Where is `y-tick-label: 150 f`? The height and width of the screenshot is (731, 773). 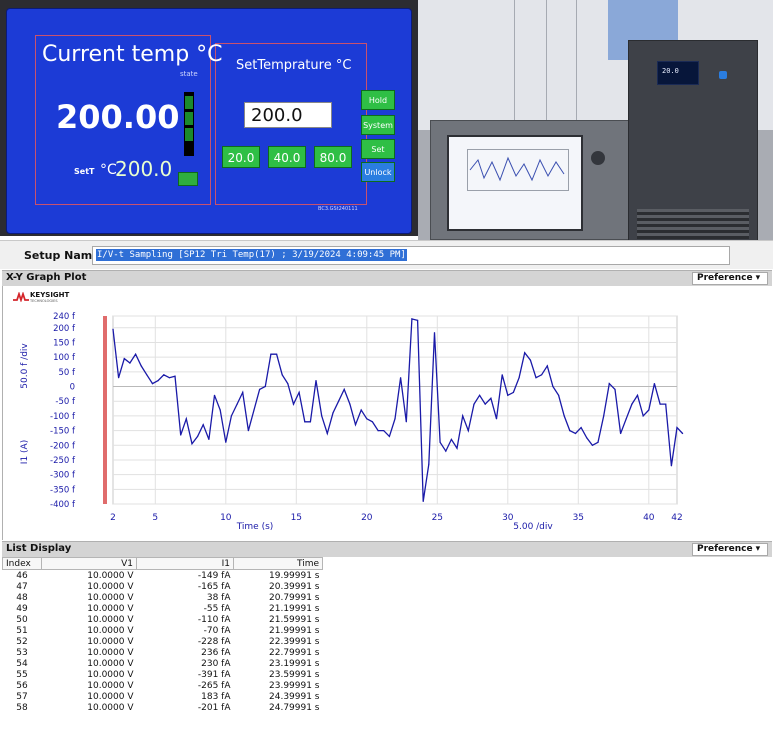
y-tick-label: 150 f is located at coordinates (64, 343).